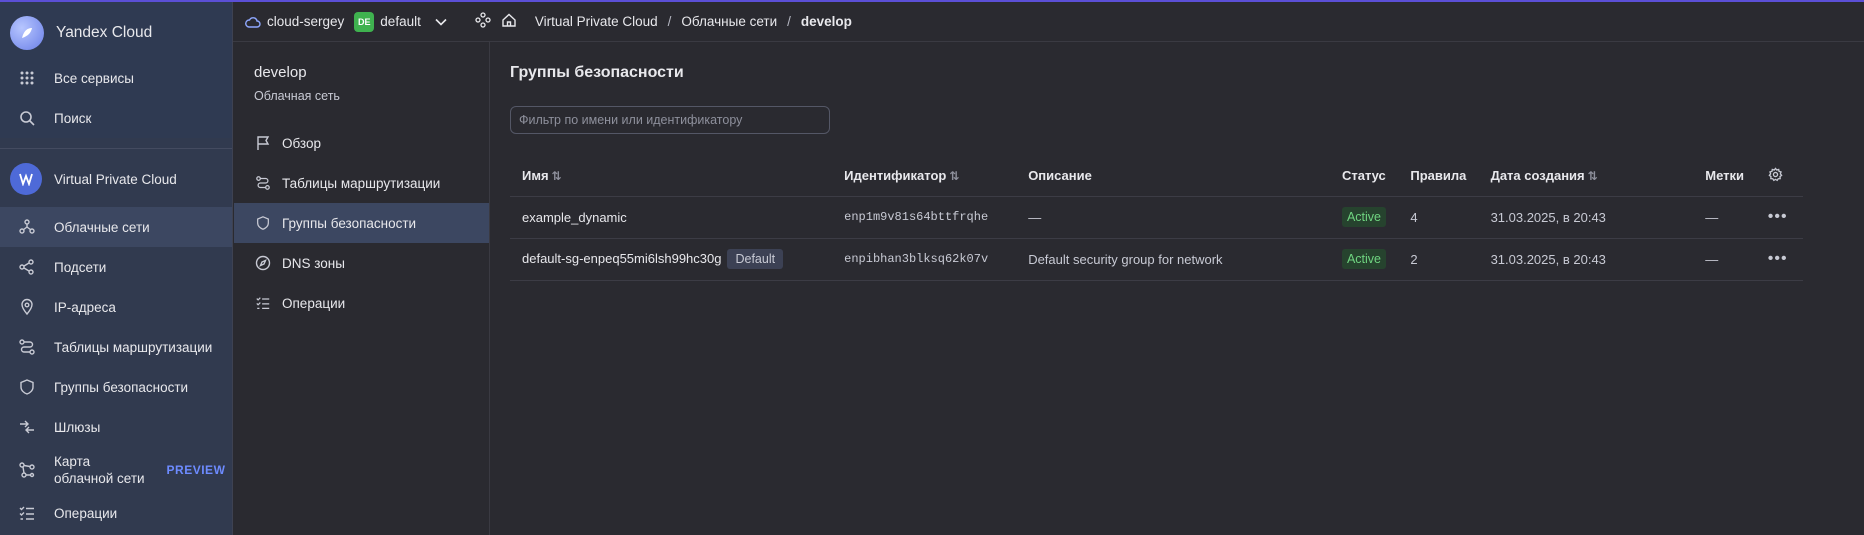 Image resolution: width=1864 pixels, height=535 pixels. What do you see at coordinates (27, 78) in the screenshot?
I see `grid-icon` at bounding box center [27, 78].